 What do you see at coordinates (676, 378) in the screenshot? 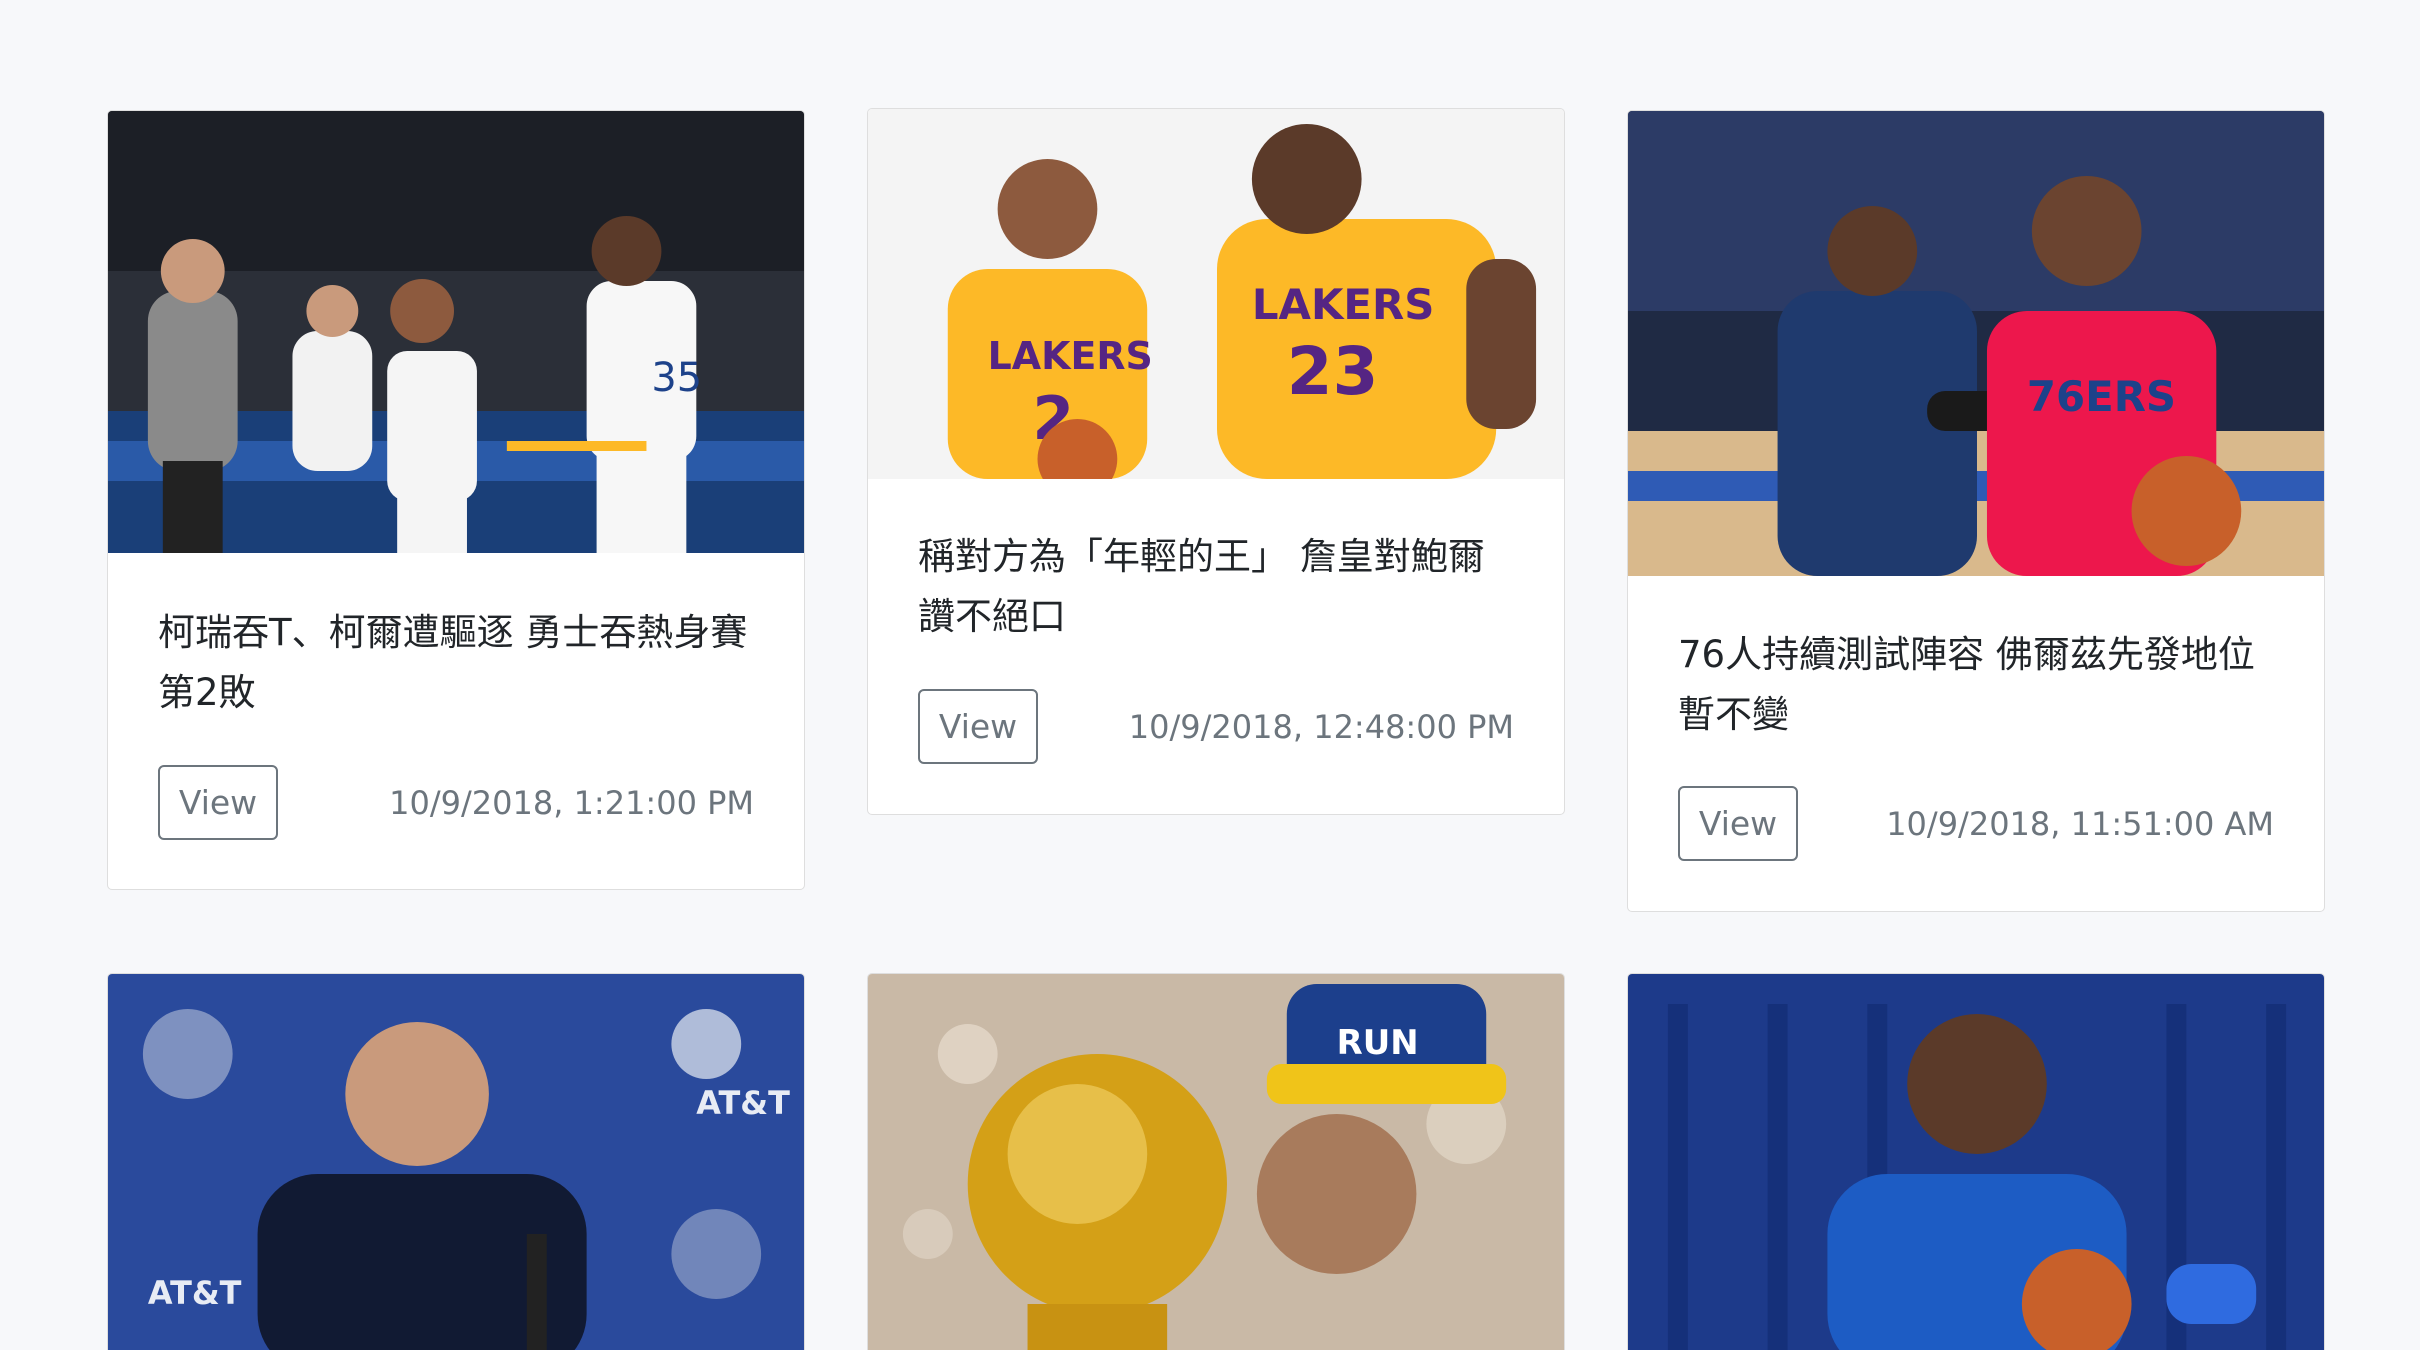
I see `svg-text: 35` at bounding box center [676, 378].